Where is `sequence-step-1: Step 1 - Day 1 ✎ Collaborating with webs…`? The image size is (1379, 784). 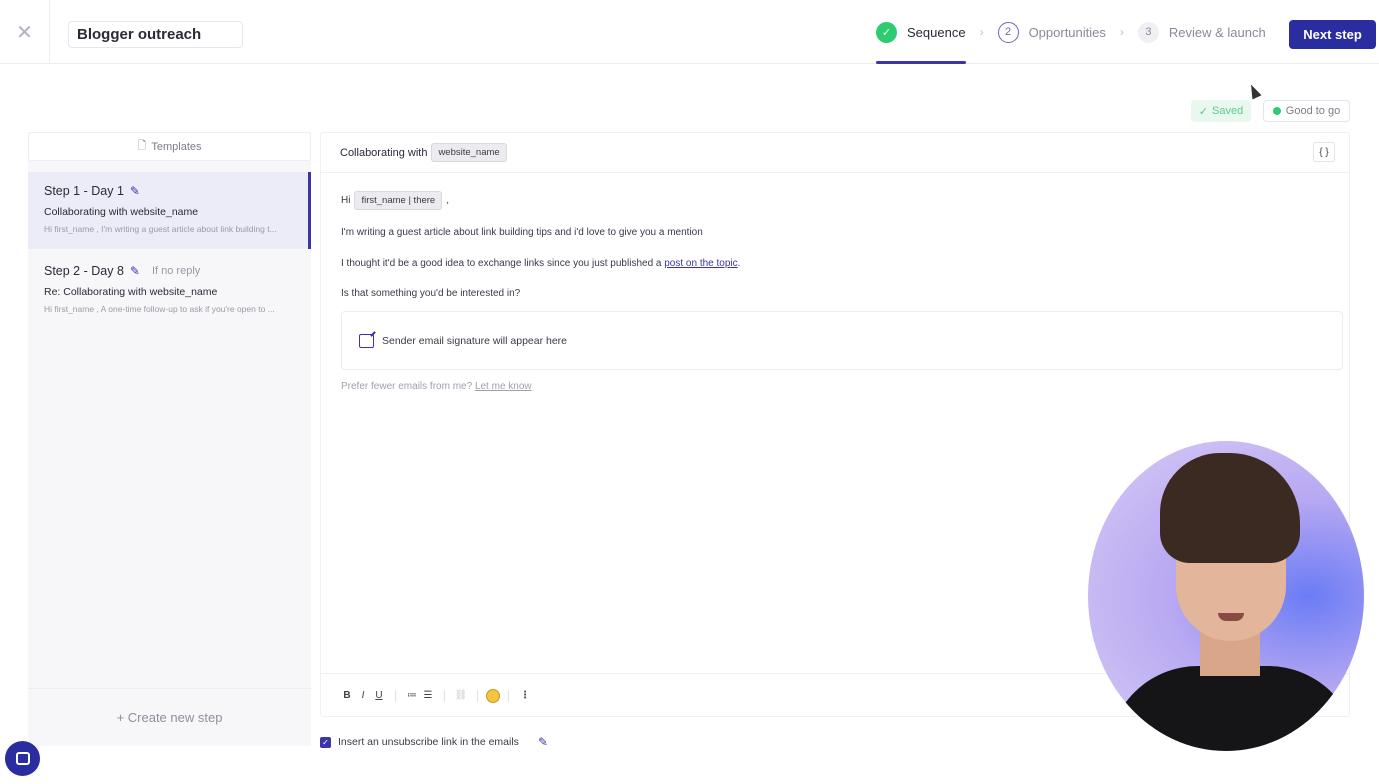
sequence-step-1: Step 1 - Day 1 ✎ Collaborating with webs… is located at coordinates (169, 210).